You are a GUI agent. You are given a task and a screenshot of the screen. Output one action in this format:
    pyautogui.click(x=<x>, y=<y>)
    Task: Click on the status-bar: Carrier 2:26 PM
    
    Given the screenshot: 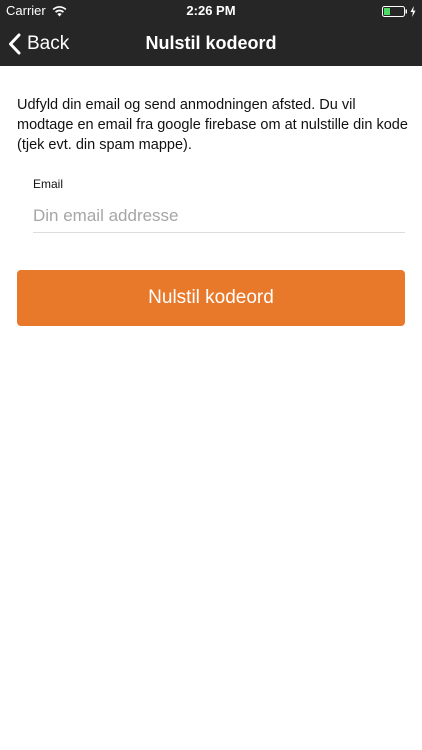 What is the action you would take?
    pyautogui.click(x=211, y=11)
    